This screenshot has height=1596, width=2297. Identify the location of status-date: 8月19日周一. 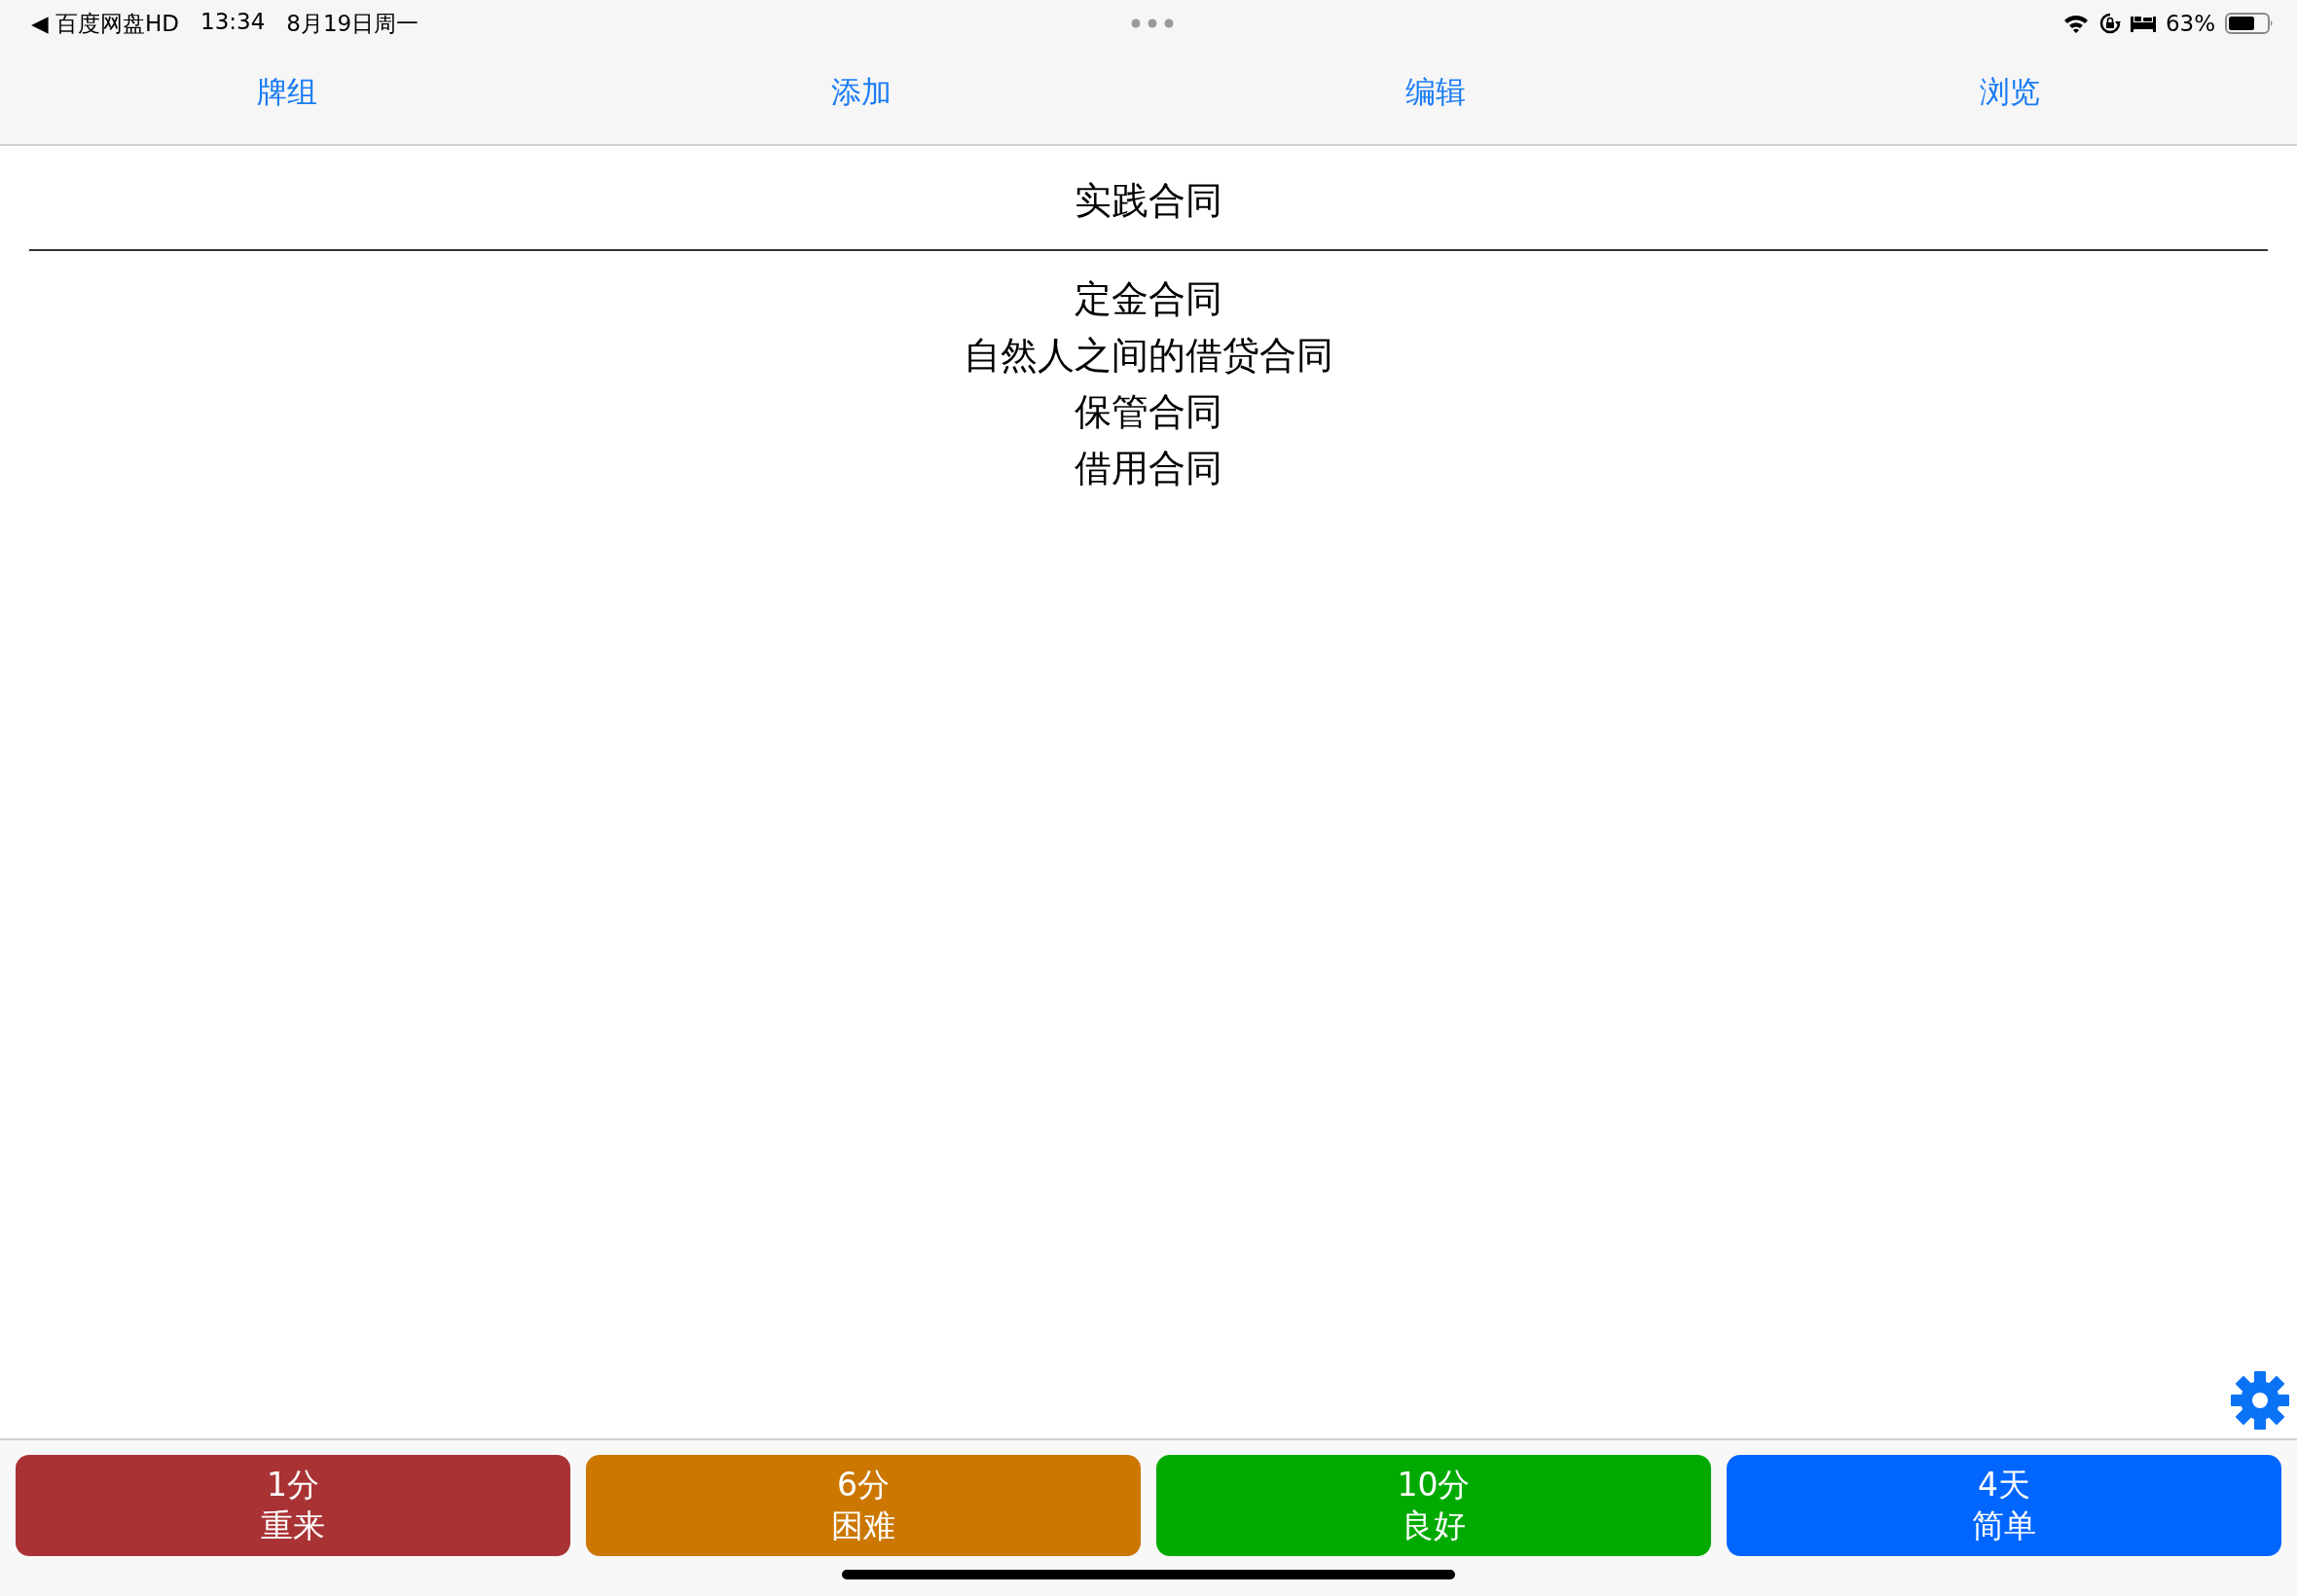
(353, 23).